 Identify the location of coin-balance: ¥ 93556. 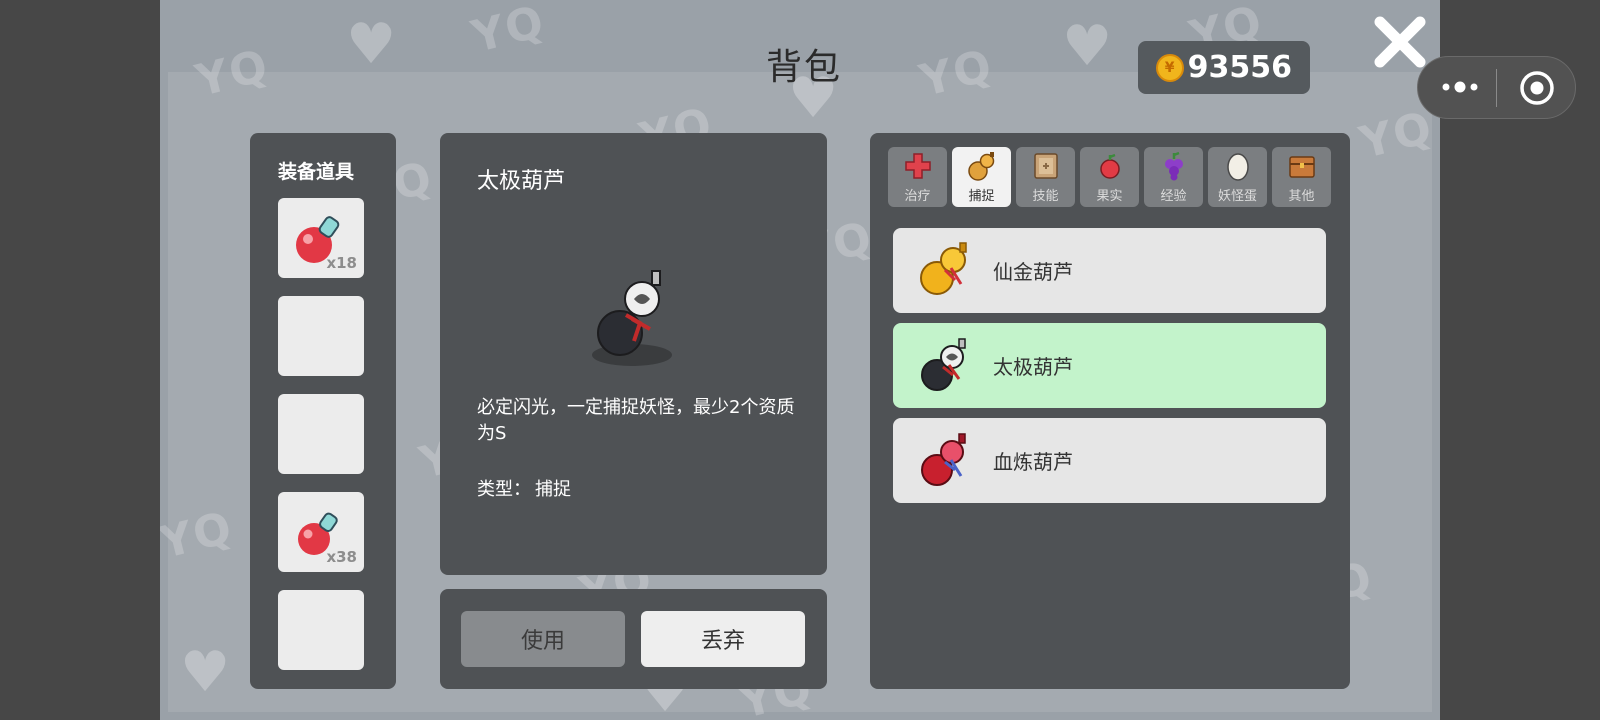
(1224, 67).